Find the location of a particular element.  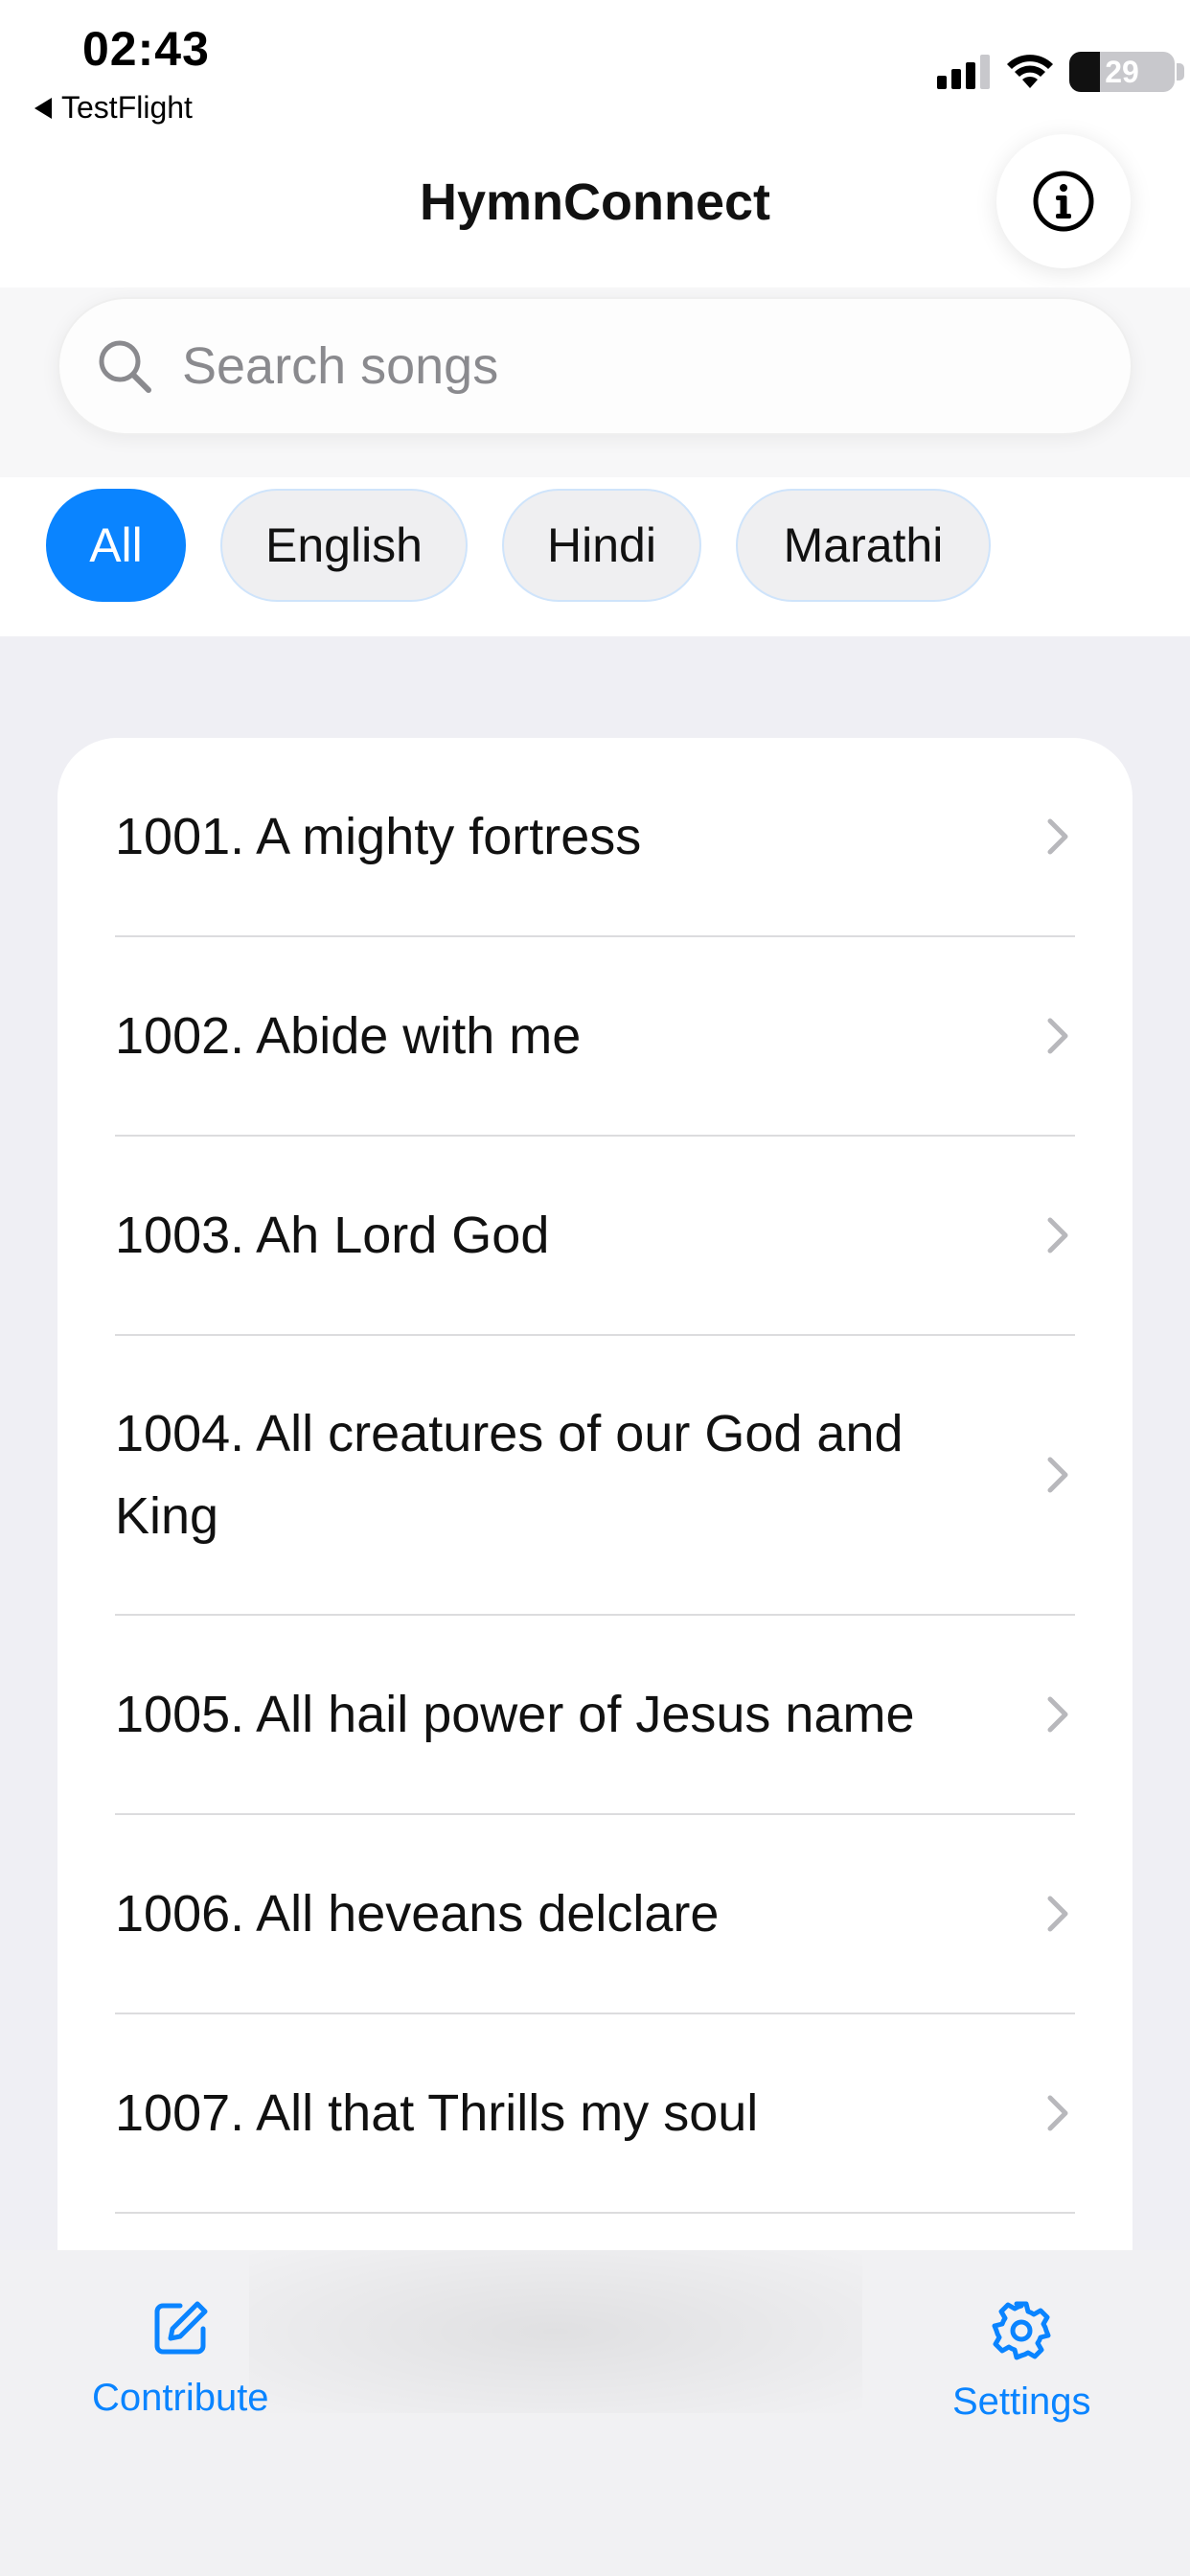

filter-chip-all: All is located at coordinates (116, 545).